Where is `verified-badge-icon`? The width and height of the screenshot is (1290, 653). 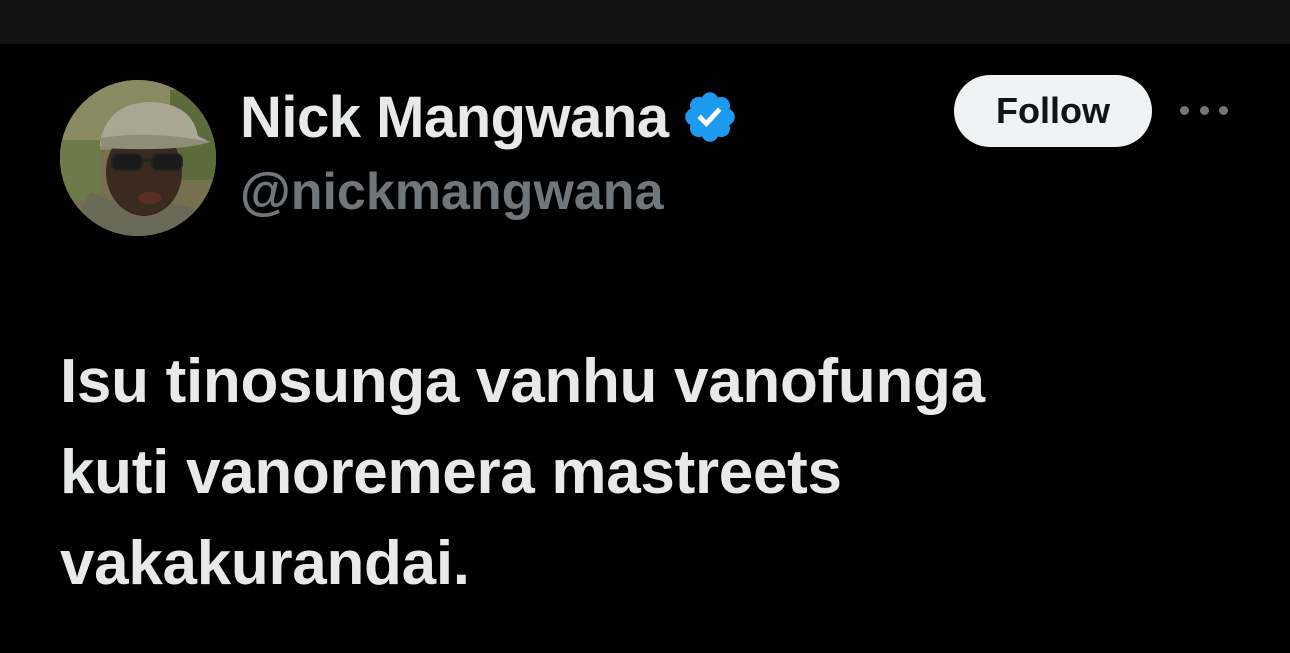
verified-badge-icon is located at coordinates (710, 117).